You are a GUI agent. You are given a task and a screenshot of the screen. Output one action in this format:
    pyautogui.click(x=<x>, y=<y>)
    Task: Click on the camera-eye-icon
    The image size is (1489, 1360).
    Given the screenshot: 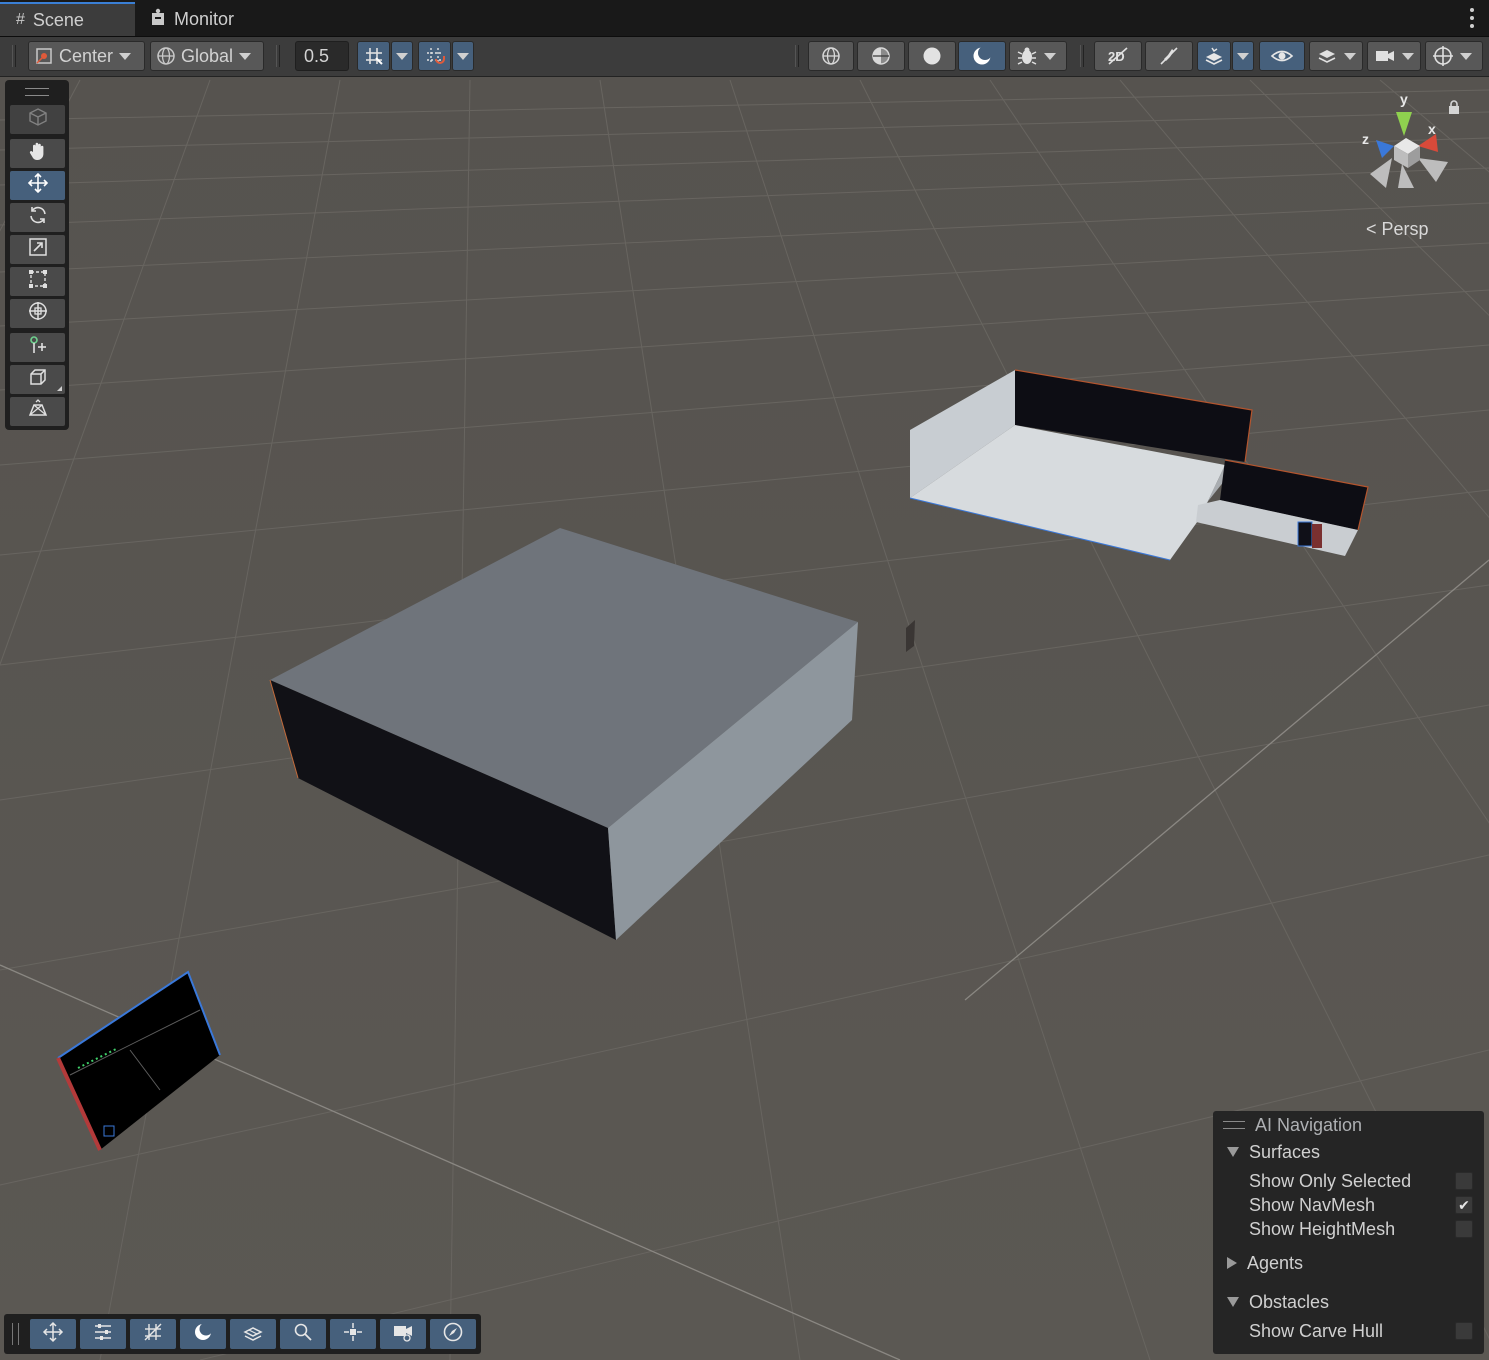 What is the action you would take?
    pyautogui.click(x=403, y=1334)
    